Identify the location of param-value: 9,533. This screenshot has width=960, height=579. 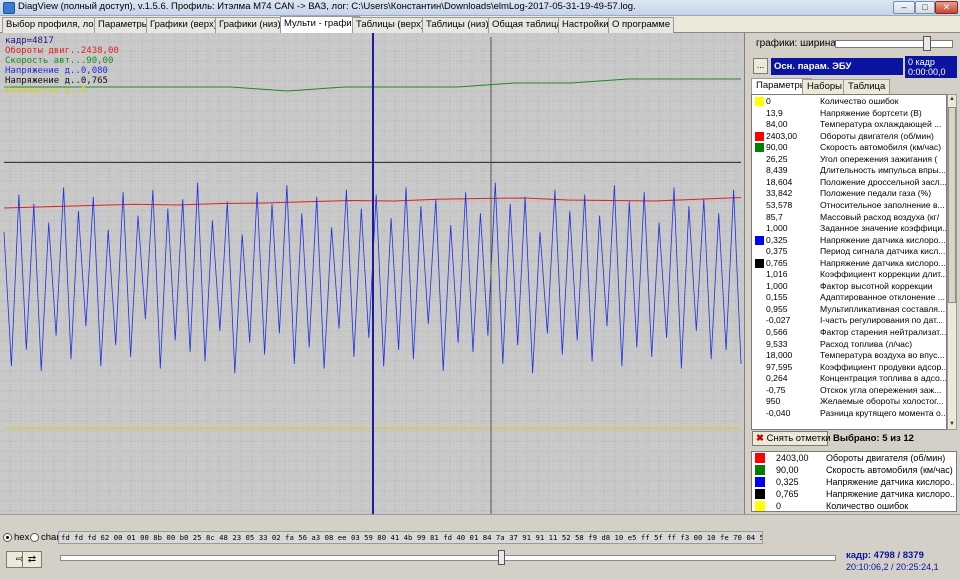
(777, 343).